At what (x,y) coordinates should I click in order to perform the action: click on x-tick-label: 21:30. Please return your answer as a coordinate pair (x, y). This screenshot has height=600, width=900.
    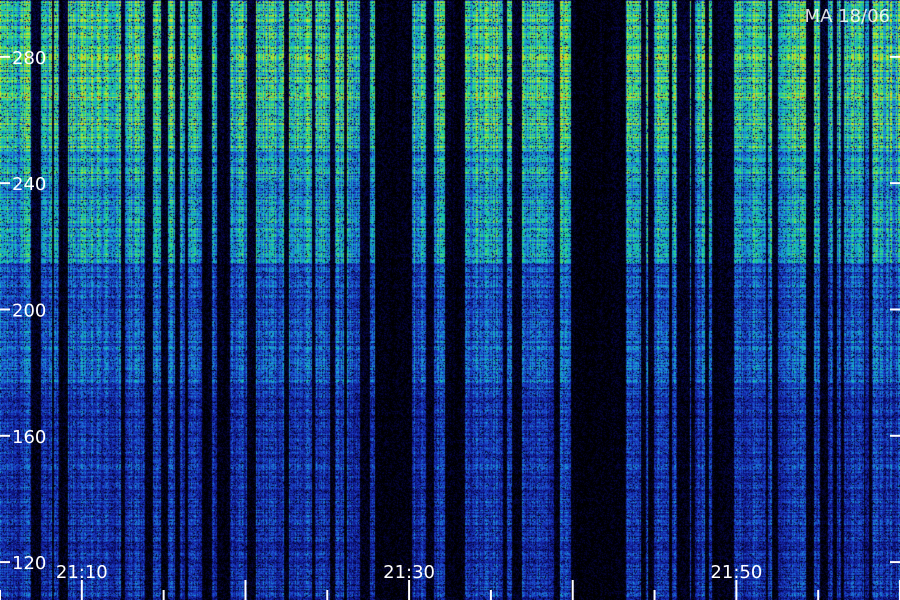
    Looking at the image, I should click on (409, 572).